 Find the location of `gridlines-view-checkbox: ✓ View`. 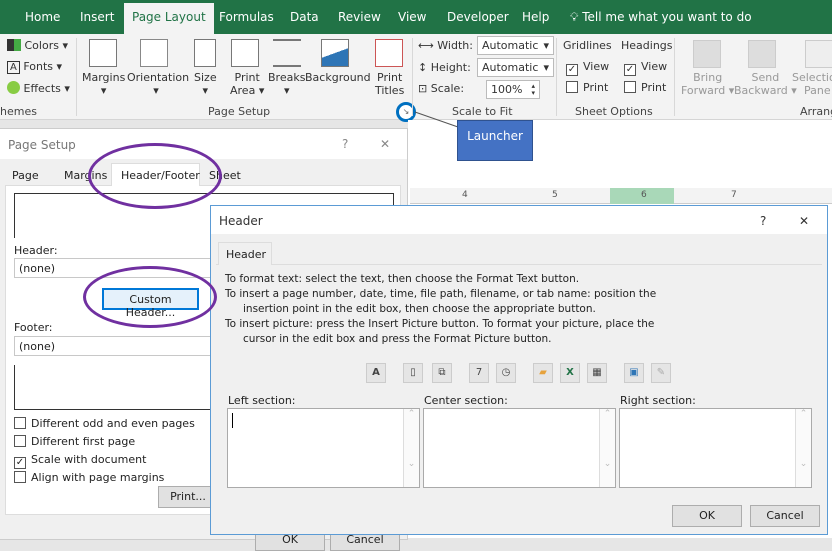

gridlines-view-checkbox: ✓ View is located at coordinates (587, 68).